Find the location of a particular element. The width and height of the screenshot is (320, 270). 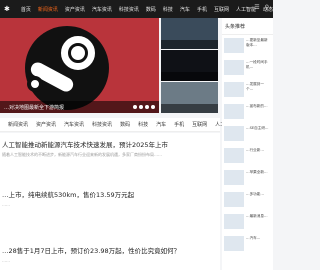

category-tab: 数码 is located at coordinates (125, 124).